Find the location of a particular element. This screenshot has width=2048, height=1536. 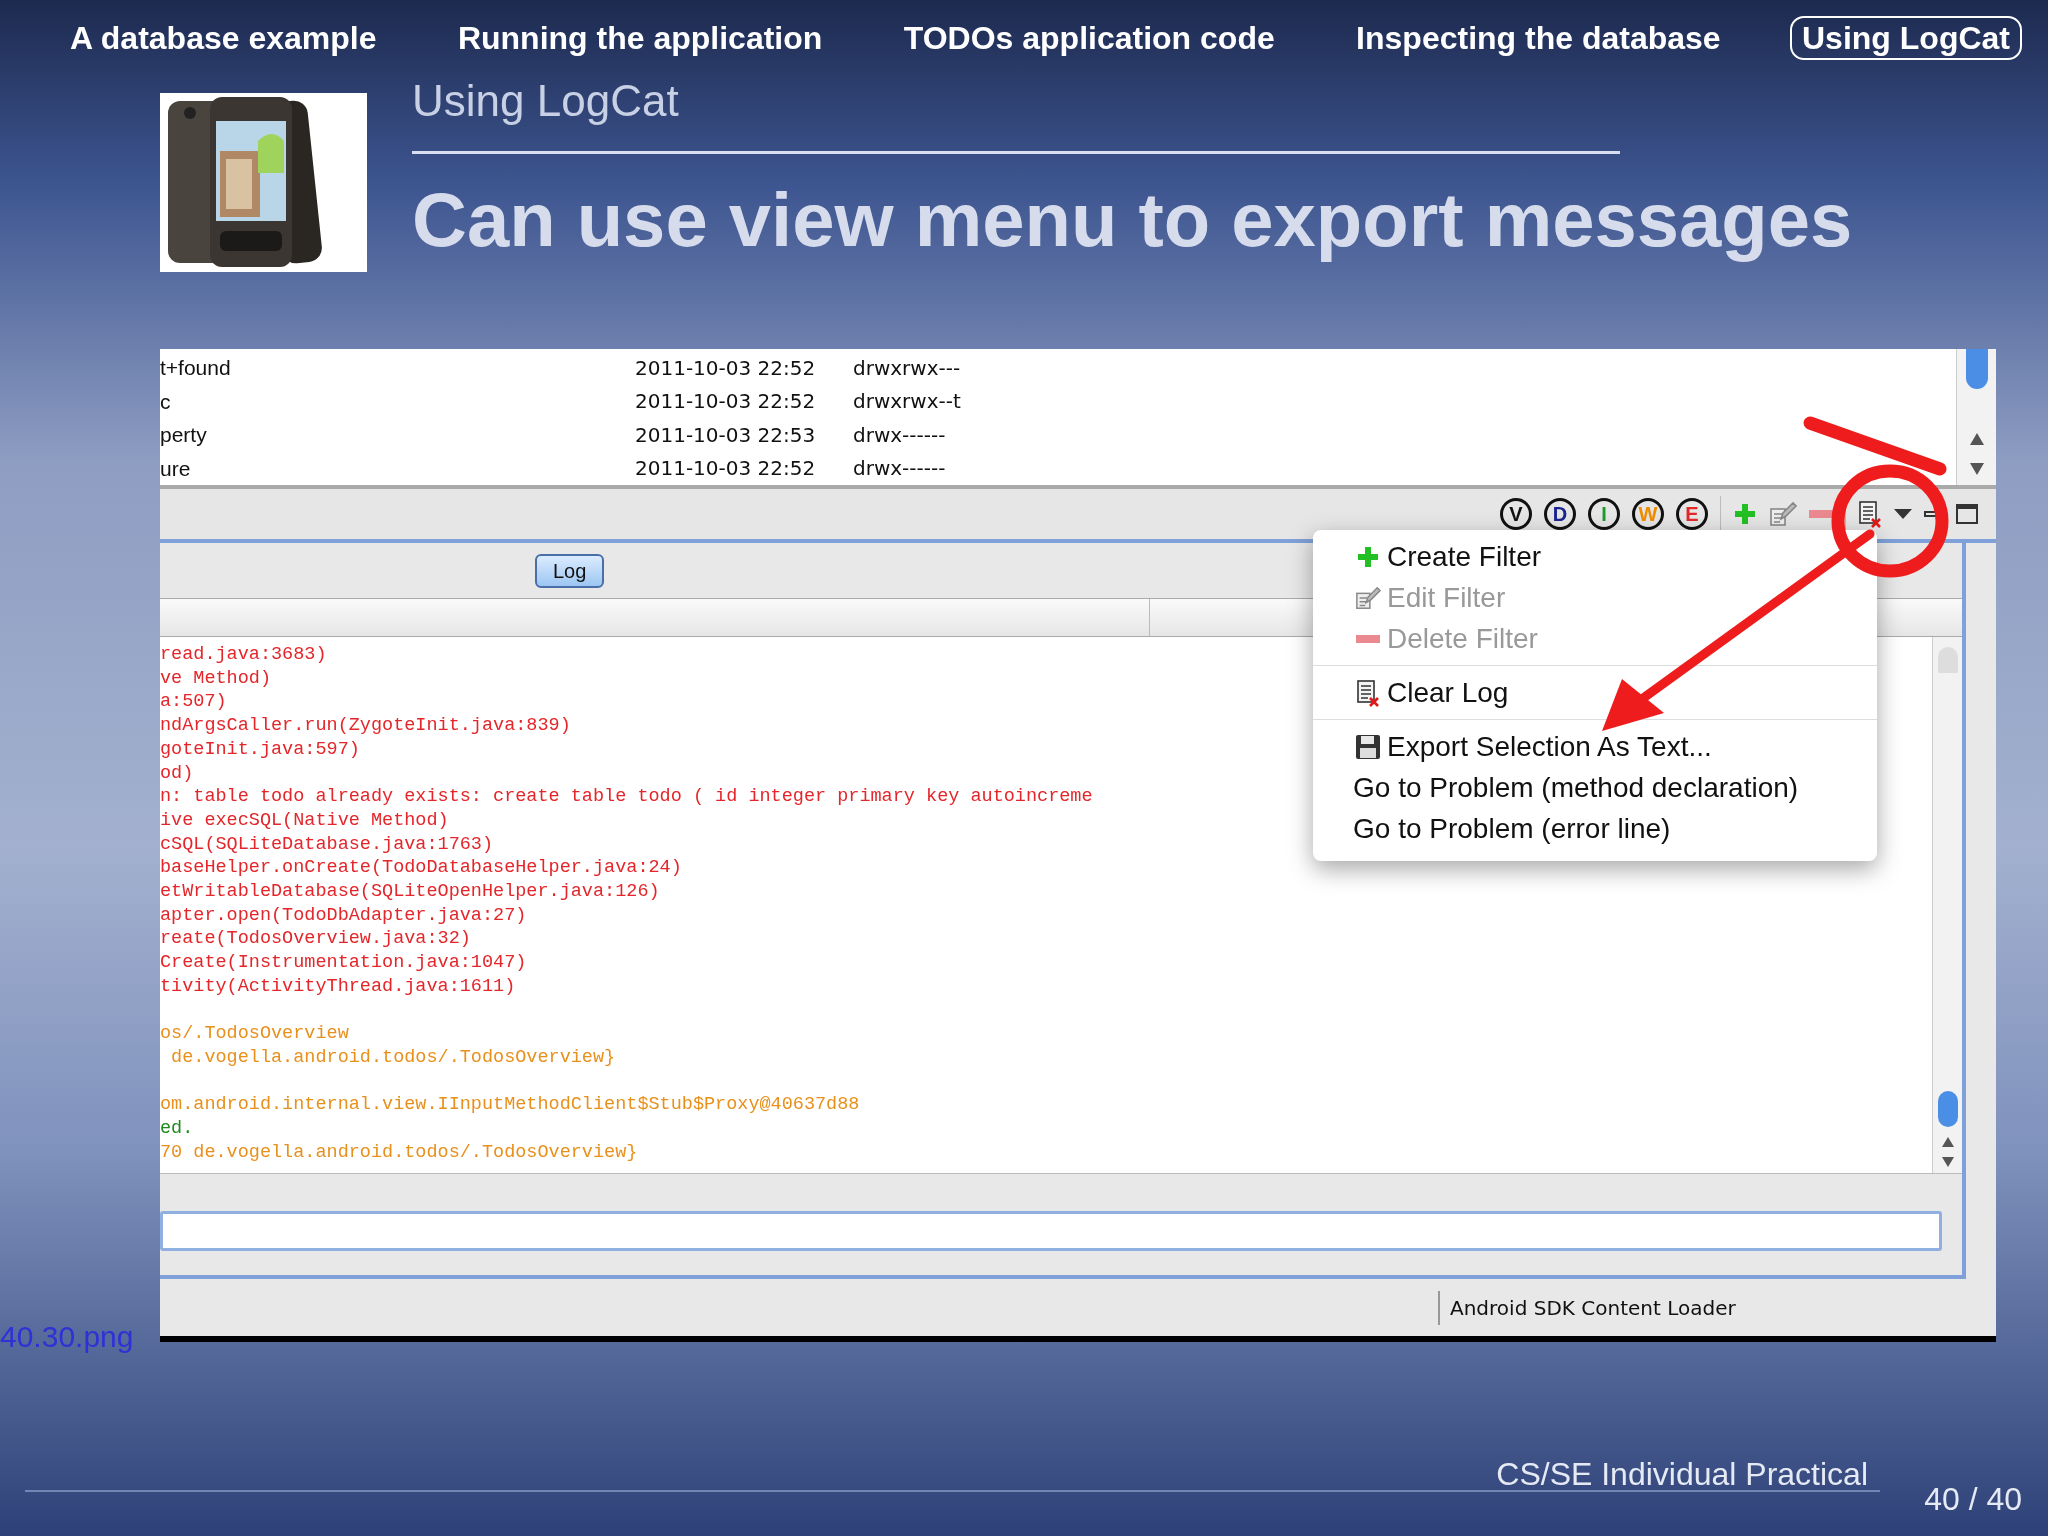

status-text: Android SDK Content Loader is located at coordinates (1593, 1308).